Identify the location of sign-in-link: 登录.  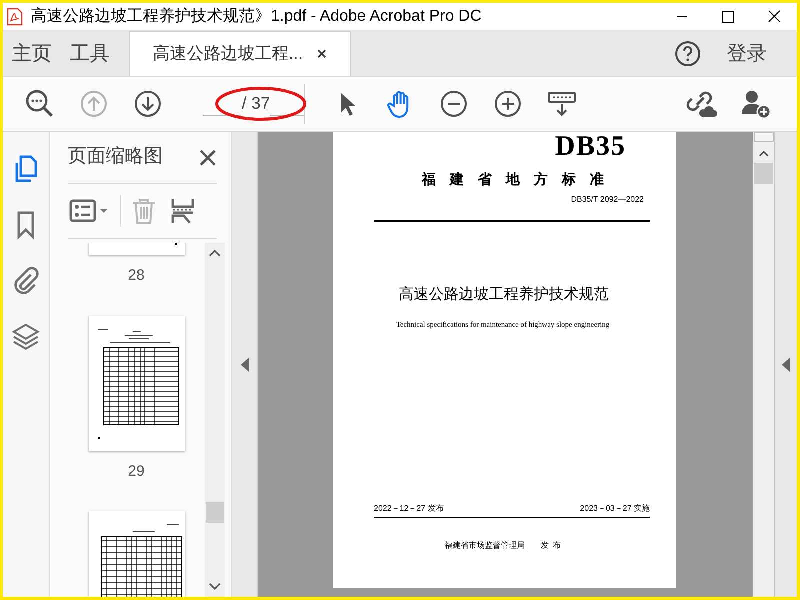
(747, 53).